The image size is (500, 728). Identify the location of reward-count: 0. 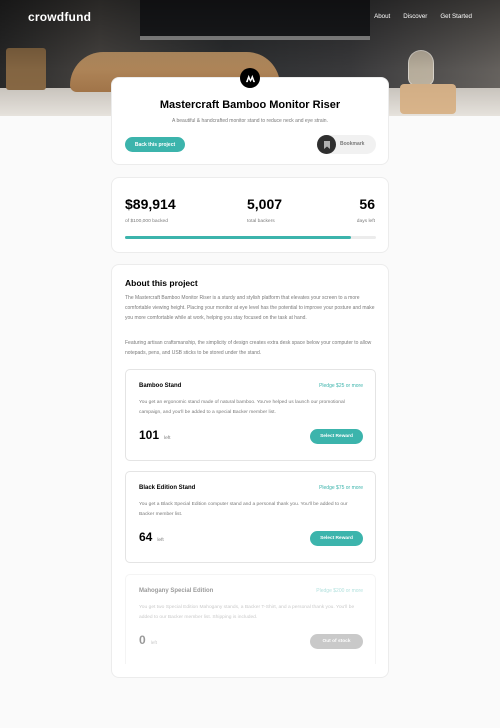
(142, 640).